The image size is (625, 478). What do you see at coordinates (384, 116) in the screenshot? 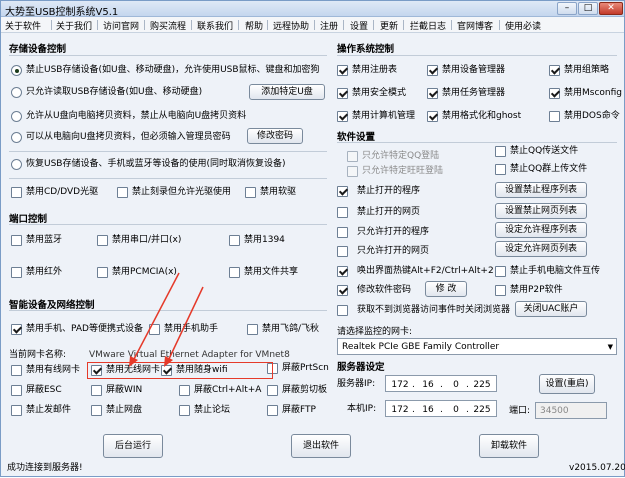
I see `compmgmt-label: 禁用计算机管理` at bounding box center [384, 116].